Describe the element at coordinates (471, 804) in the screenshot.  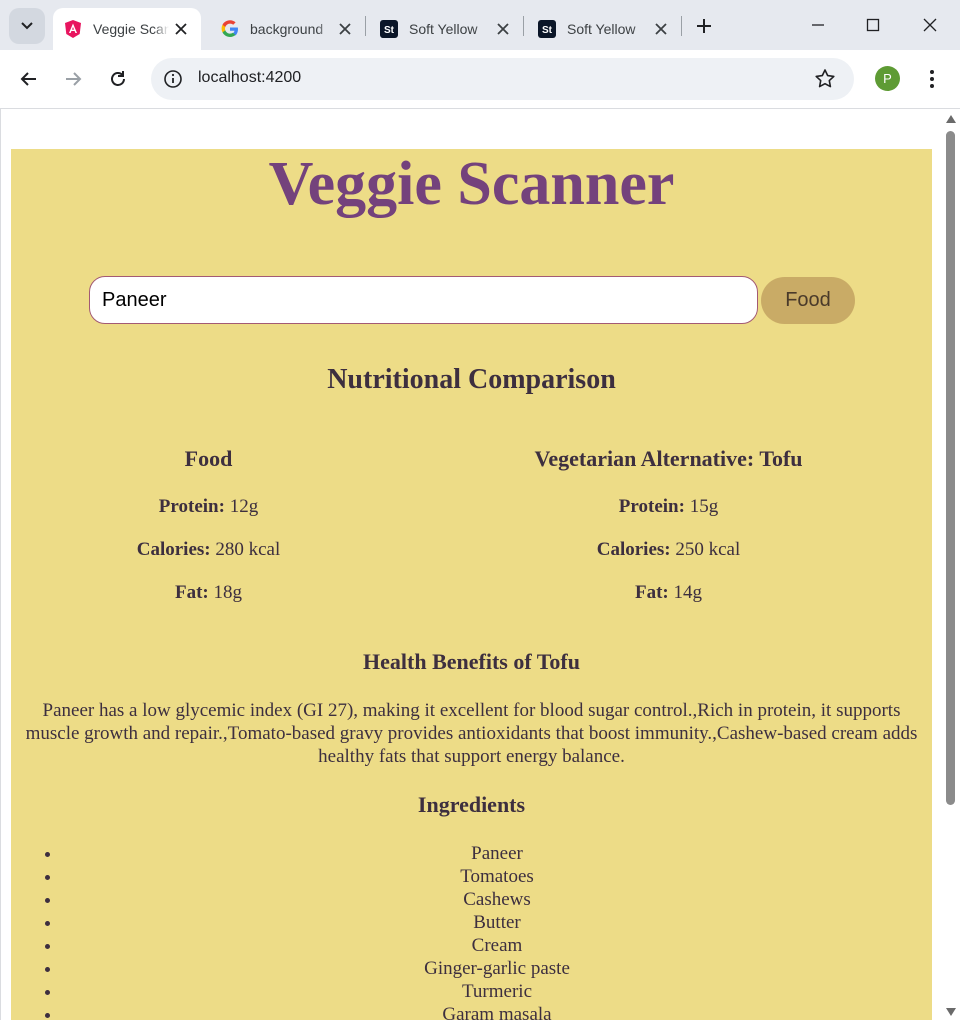
I see `ingredients-heading: Ingredients` at that location.